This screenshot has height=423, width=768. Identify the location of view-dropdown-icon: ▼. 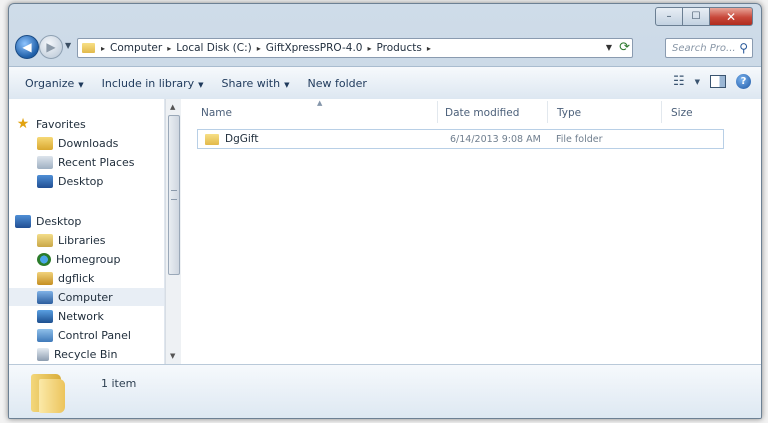
(697, 82).